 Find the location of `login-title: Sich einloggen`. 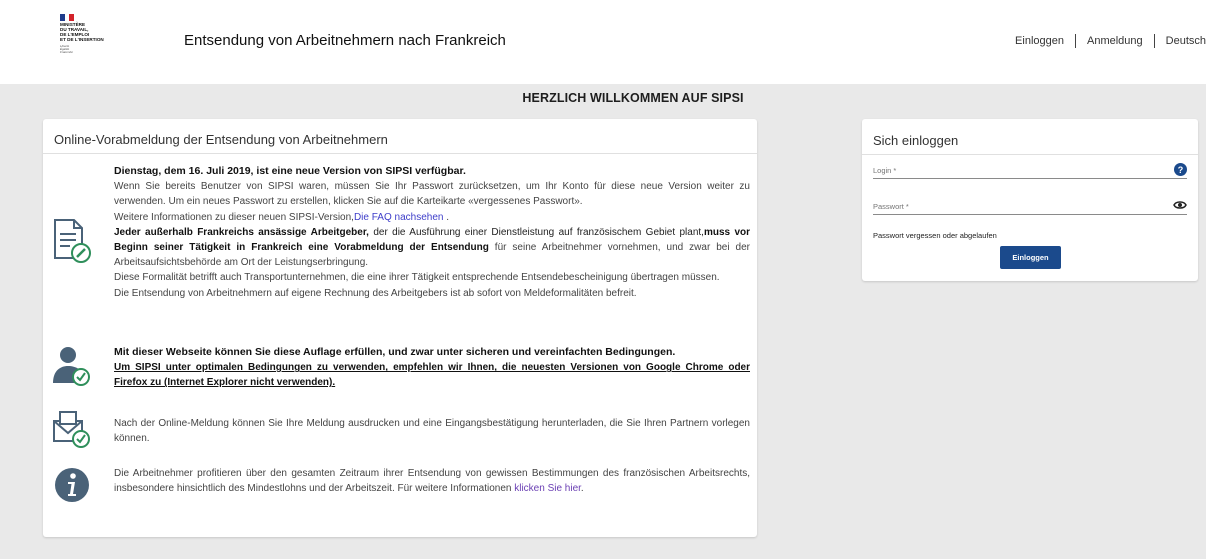

login-title: Sich einloggen is located at coordinates (916, 140).